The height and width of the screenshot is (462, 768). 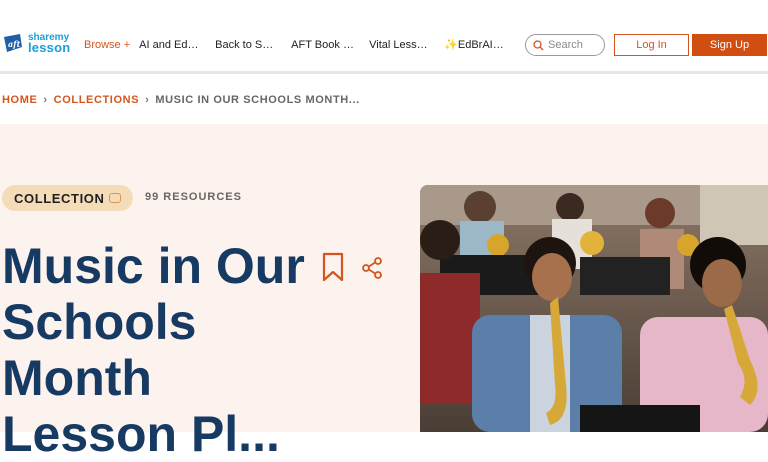 What do you see at coordinates (59, 198) in the screenshot?
I see `collection-badge-label: COLLECTION` at bounding box center [59, 198].